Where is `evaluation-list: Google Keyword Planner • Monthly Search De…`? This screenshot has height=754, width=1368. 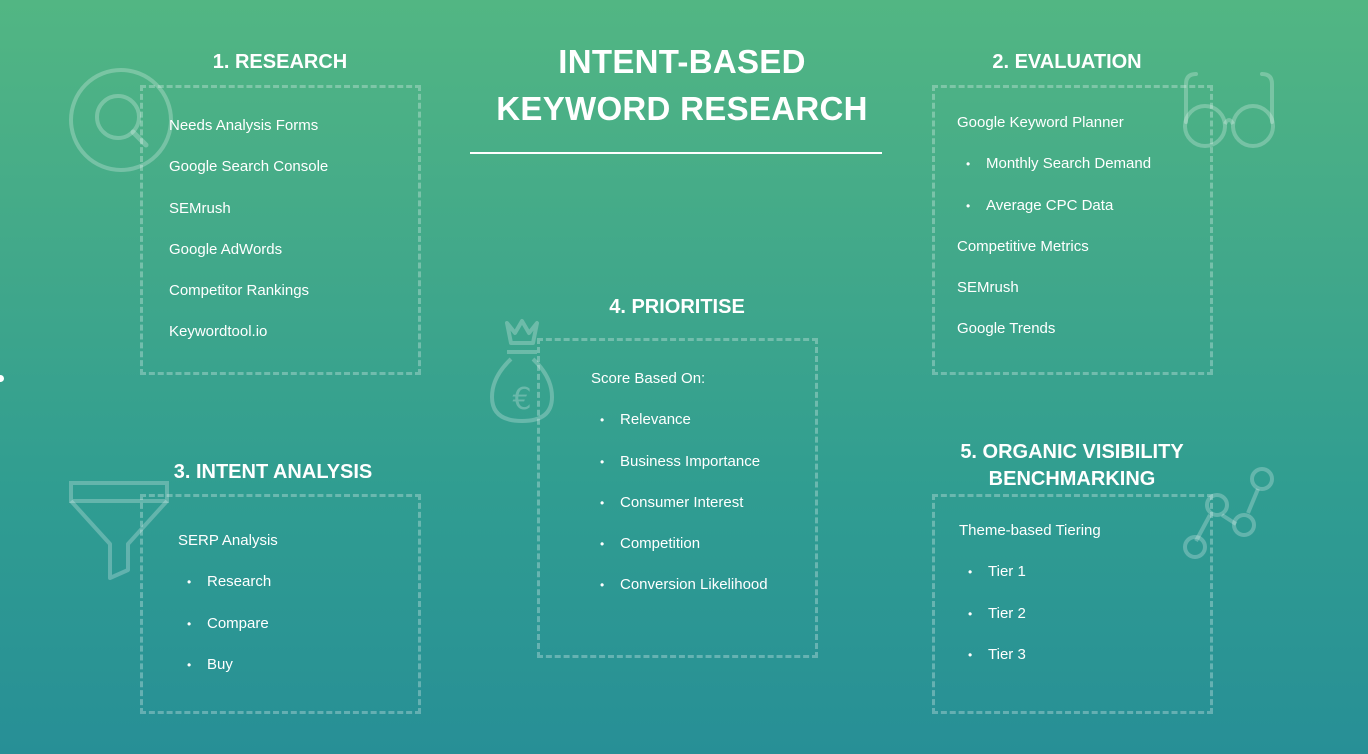 evaluation-list: Google Keyword Planner • Monthly Search De… is located at coordinates (1054, 237).